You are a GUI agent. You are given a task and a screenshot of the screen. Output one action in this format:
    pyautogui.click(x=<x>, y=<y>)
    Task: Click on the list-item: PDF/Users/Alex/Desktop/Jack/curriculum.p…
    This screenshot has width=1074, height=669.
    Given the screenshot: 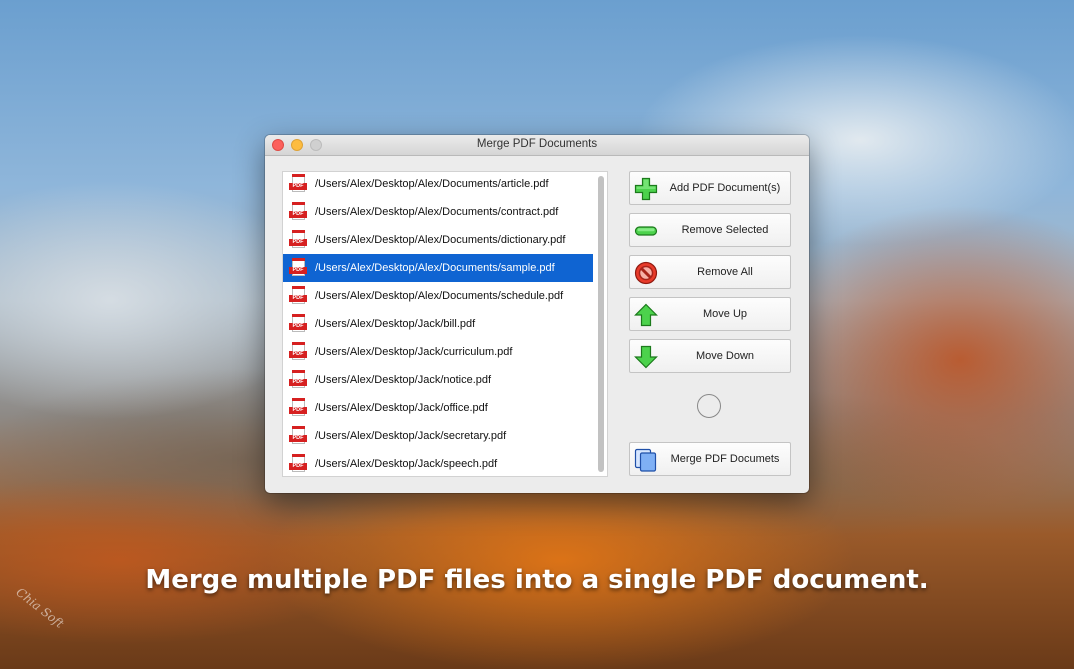 What is the action you would take?
    pyautogui.click(x=438, y=352)
    